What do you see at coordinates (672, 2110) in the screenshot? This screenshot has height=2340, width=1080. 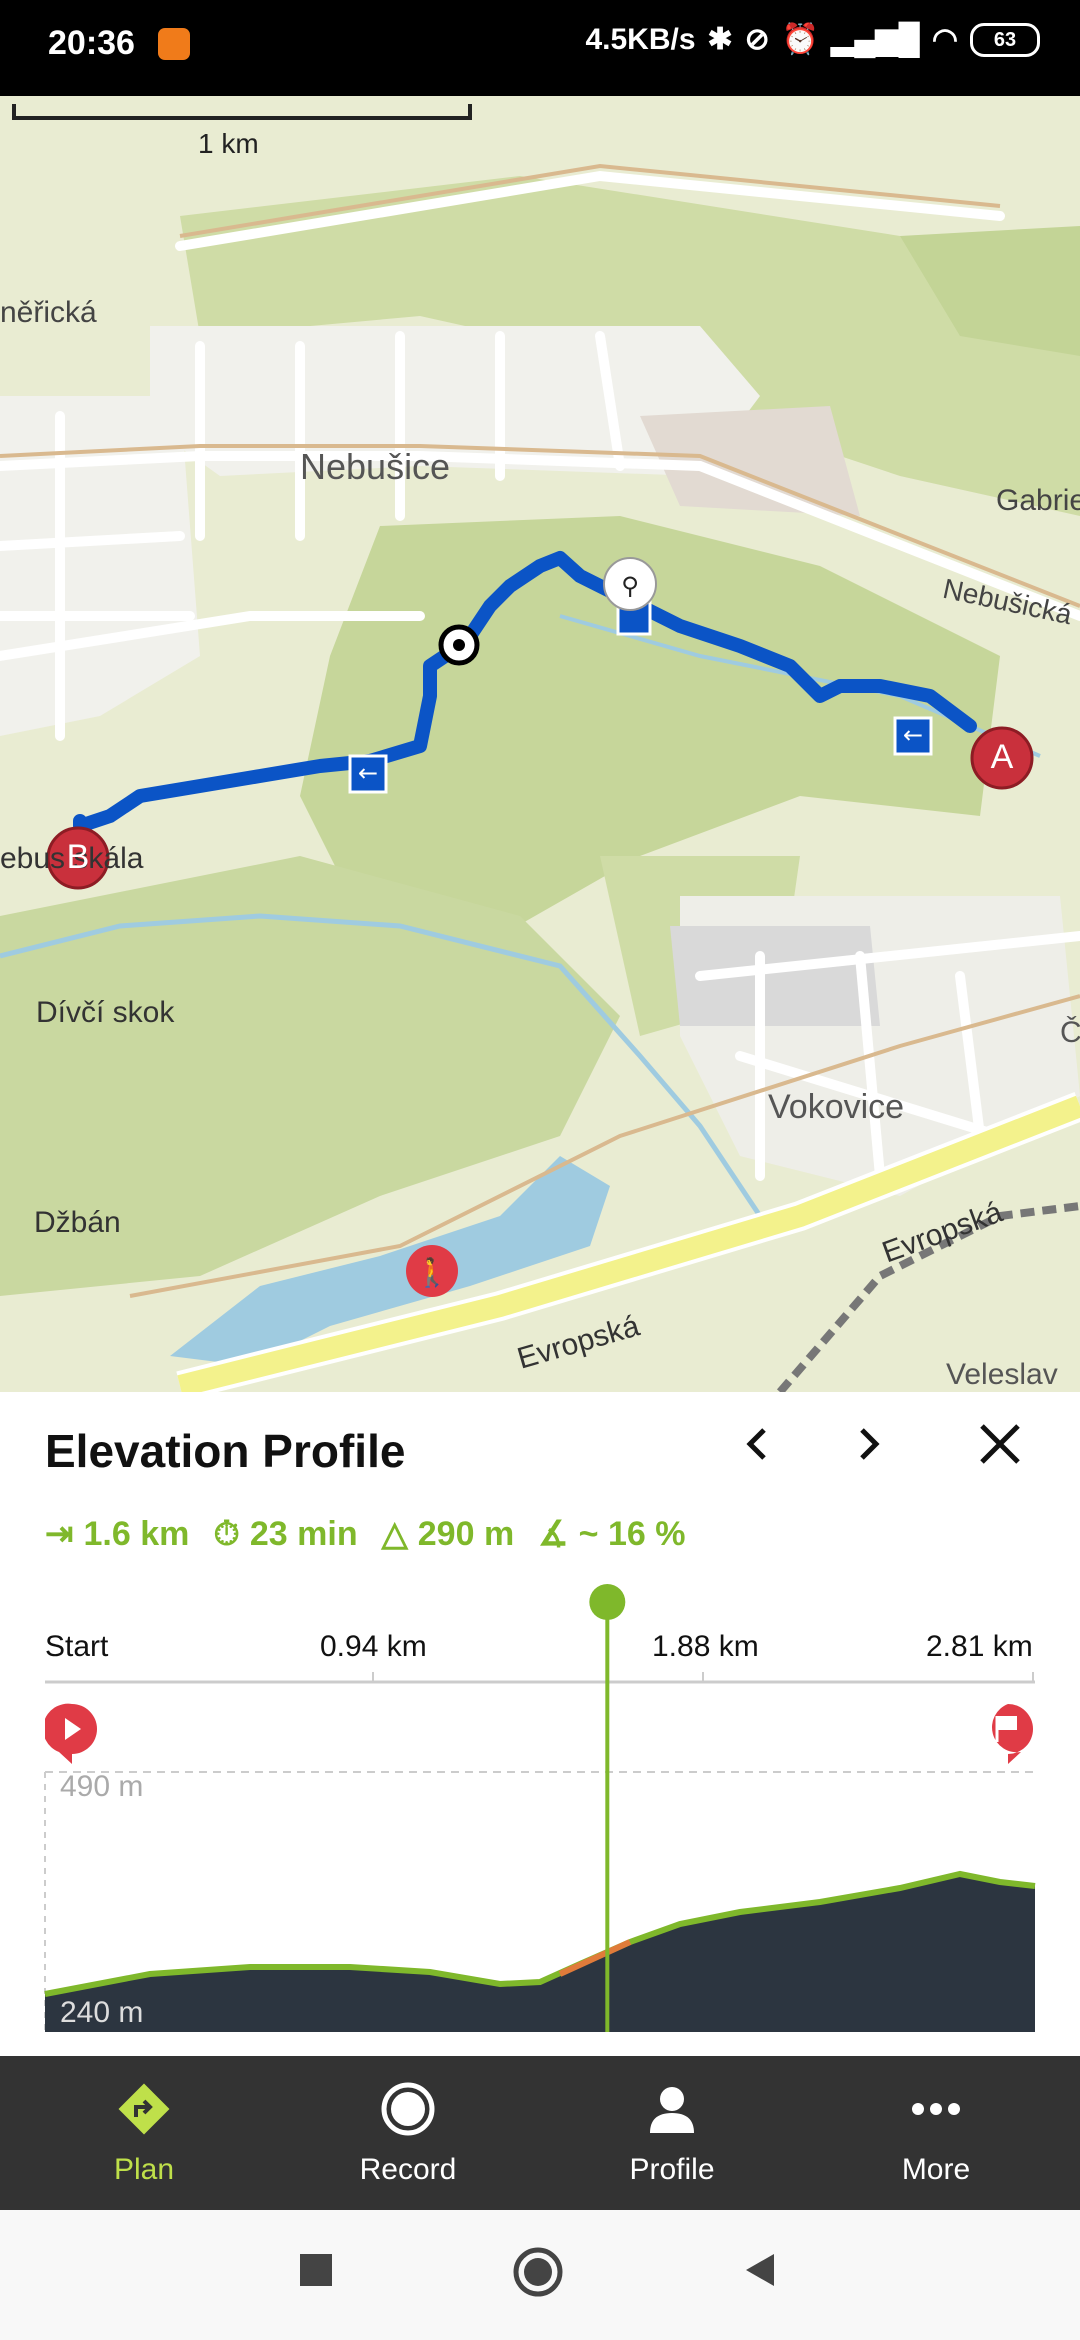 I see `profile-icon` at bounding box center [672, 2110].